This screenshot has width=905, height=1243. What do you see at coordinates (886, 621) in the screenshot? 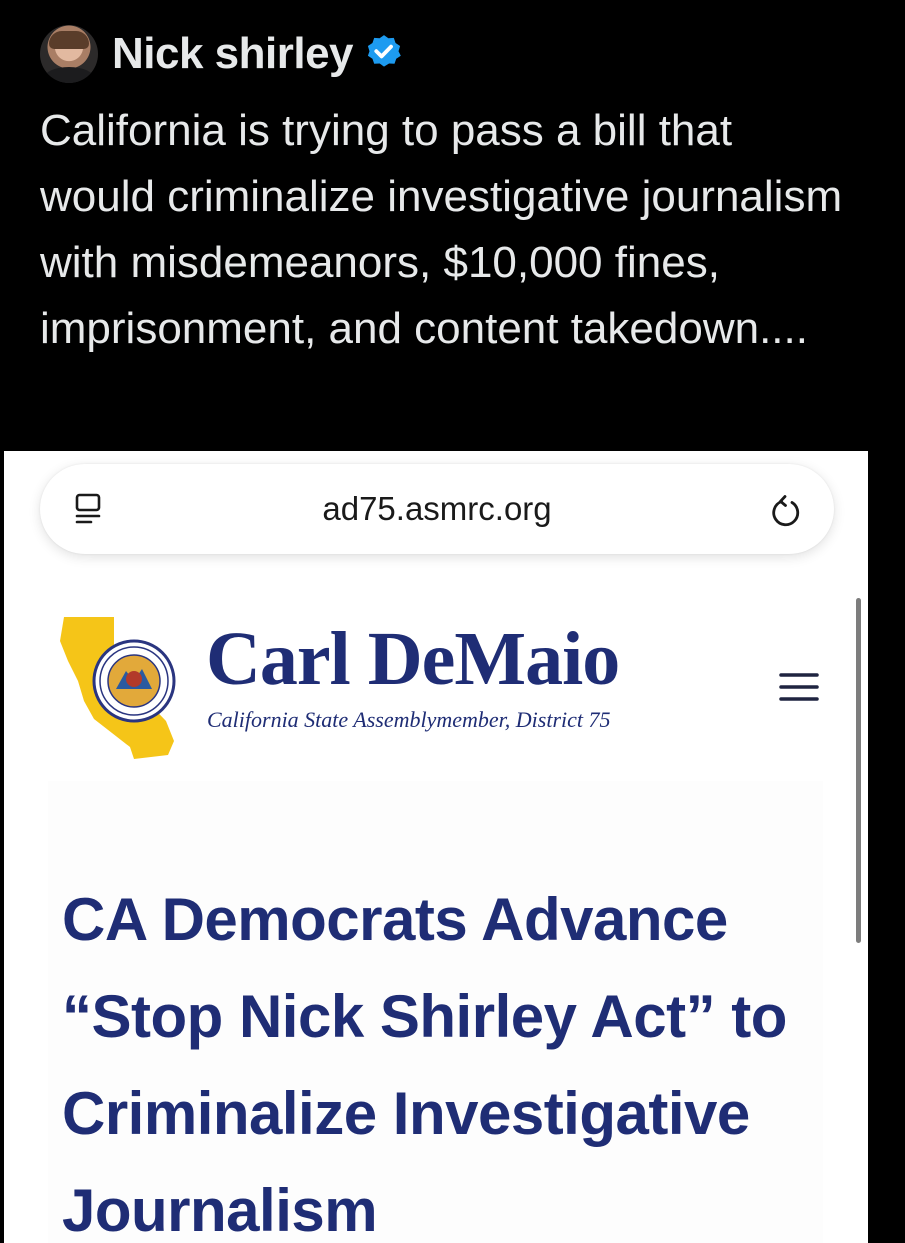
I see `background-edge` at bounding box center [886, 621].